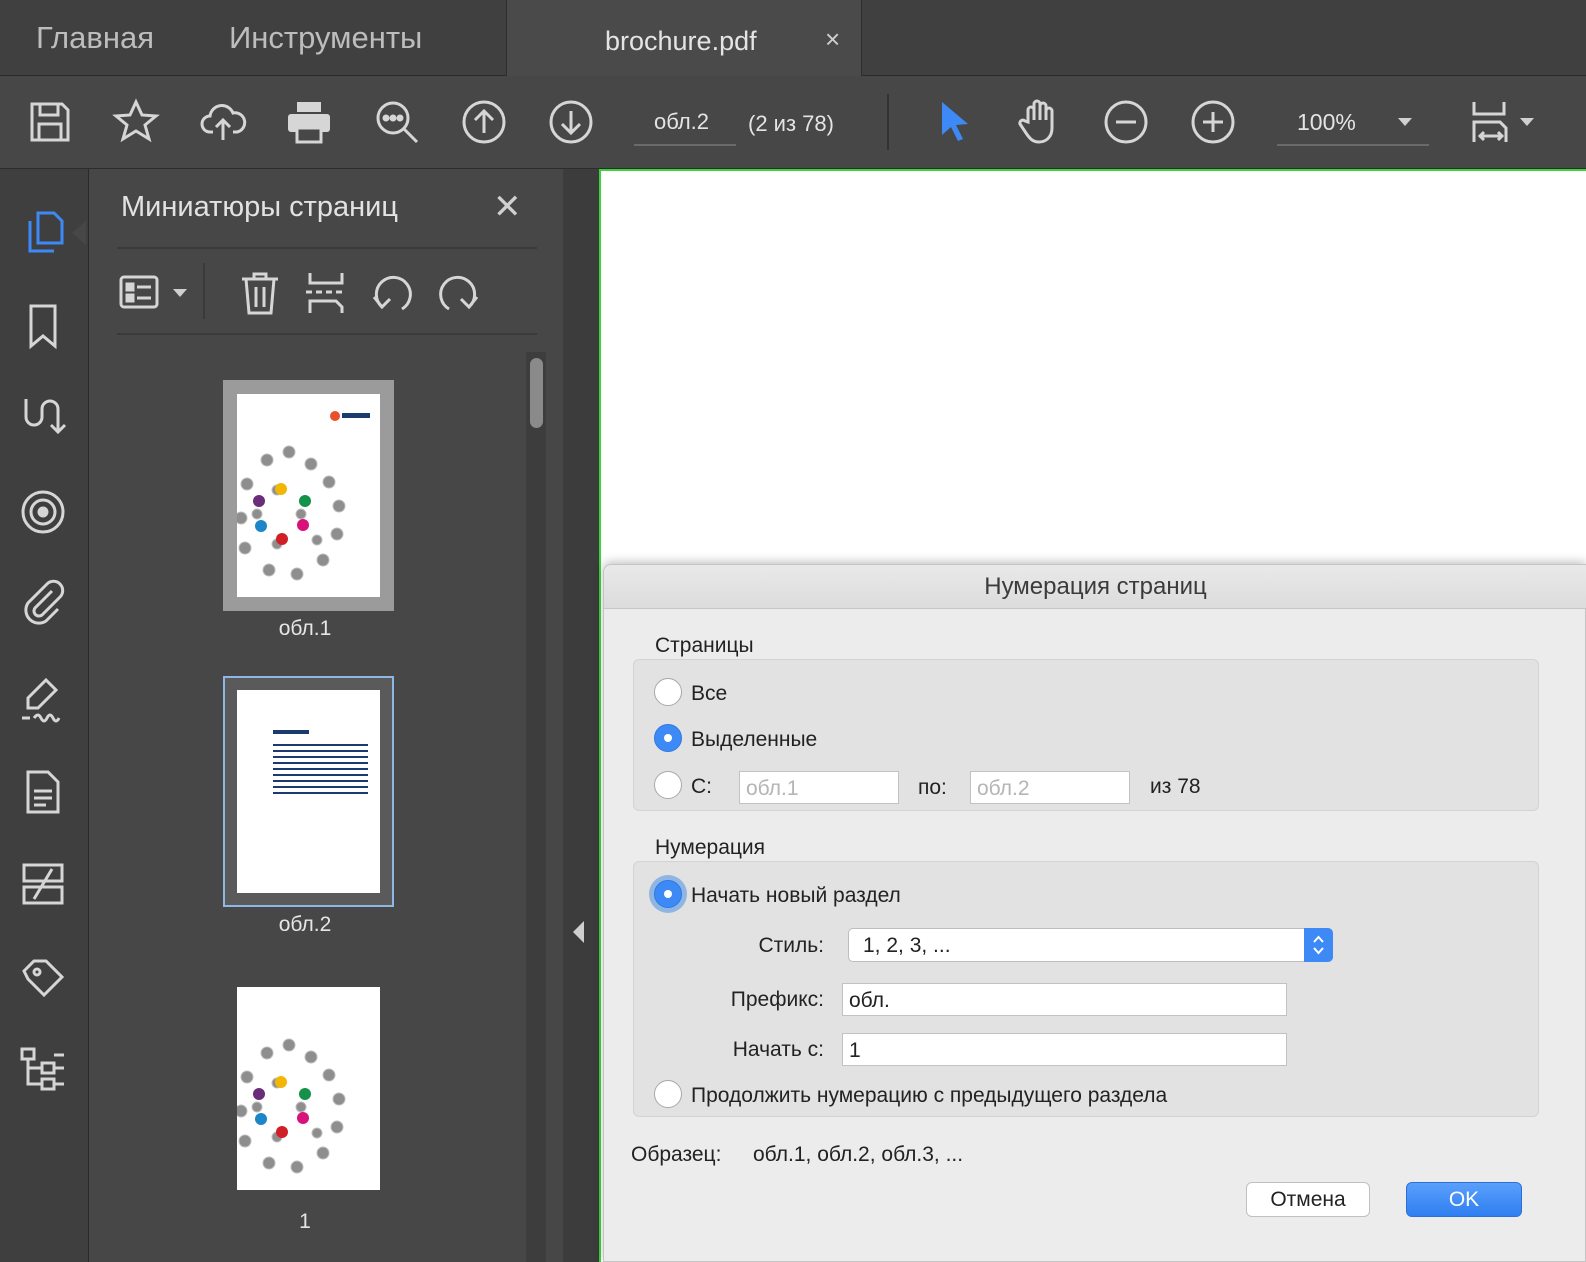 Image resolution: width=1586 pixels, height=1262 pixels. I want to click on numbering-group-label: Нумерация, so click(710, 847).